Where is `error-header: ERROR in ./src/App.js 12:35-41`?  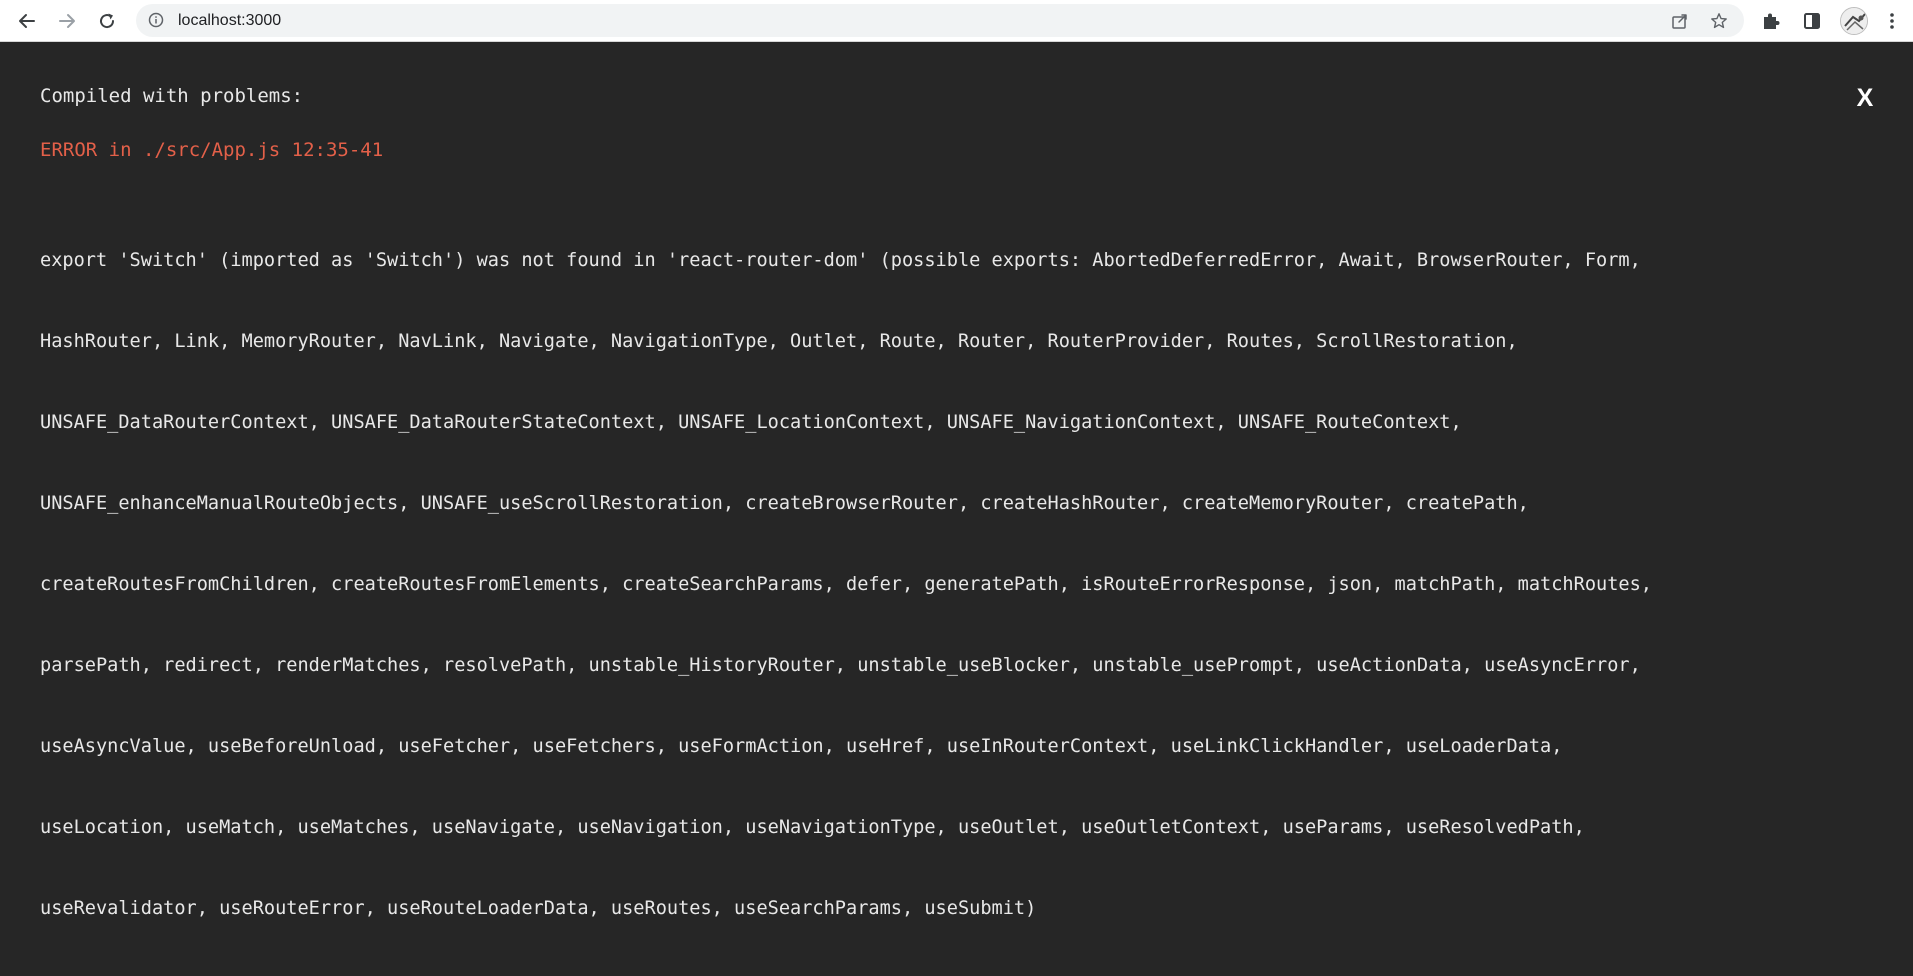 error-header: ERROR in ./src/App.js 12:35-41 is located at coordinates (212, 150).